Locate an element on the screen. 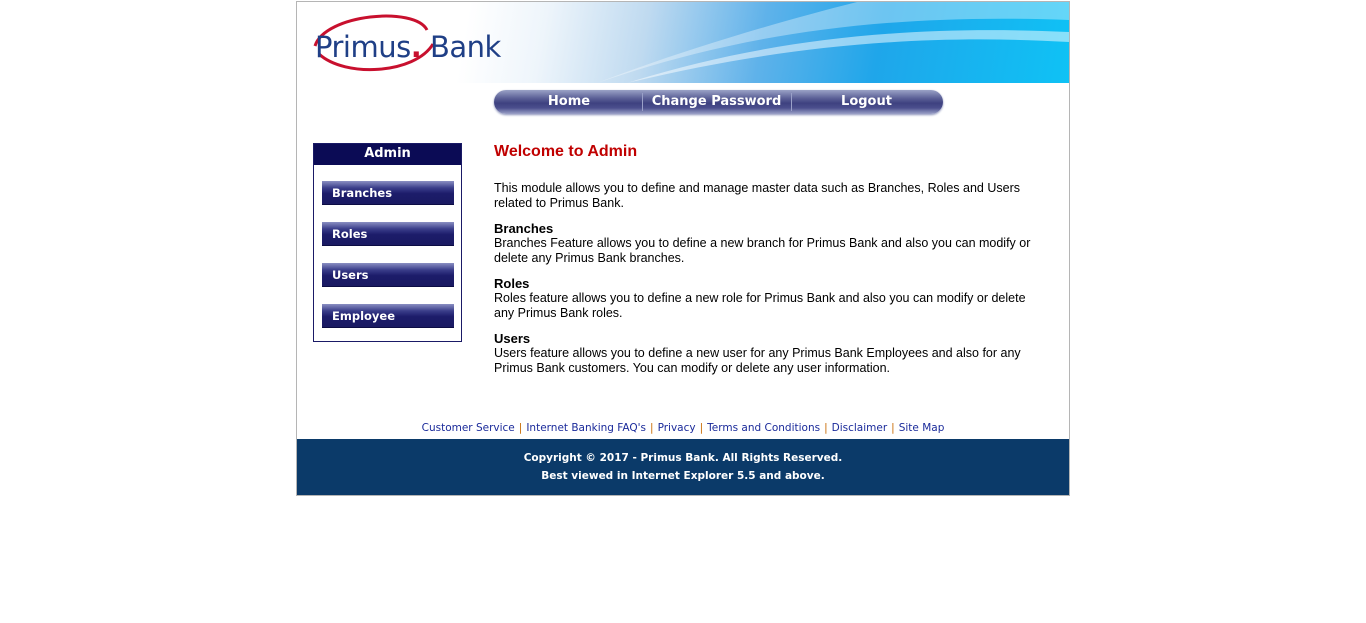  page-title: Welcome to Admin is located at coordinates (566, 151).